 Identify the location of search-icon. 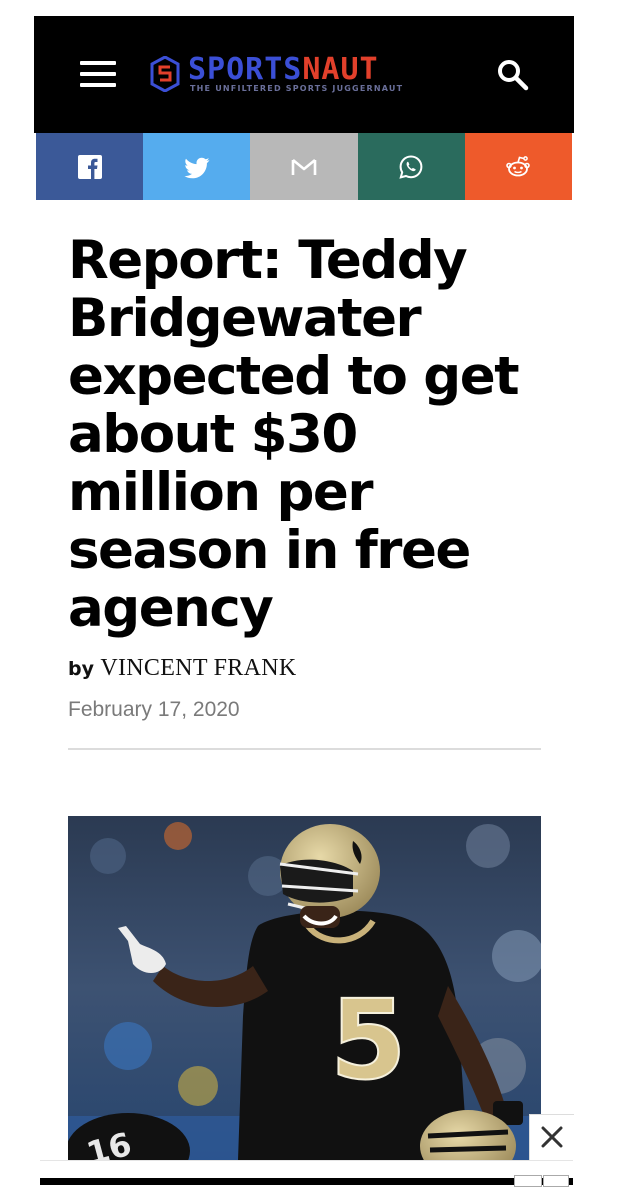
(513, 75).